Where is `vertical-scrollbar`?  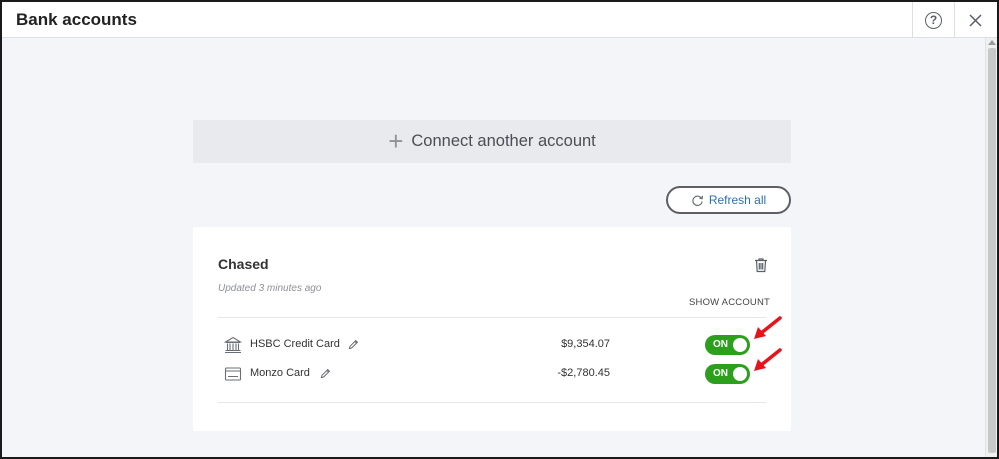
vertical-scrollbar is located at coordinates (991, 247).